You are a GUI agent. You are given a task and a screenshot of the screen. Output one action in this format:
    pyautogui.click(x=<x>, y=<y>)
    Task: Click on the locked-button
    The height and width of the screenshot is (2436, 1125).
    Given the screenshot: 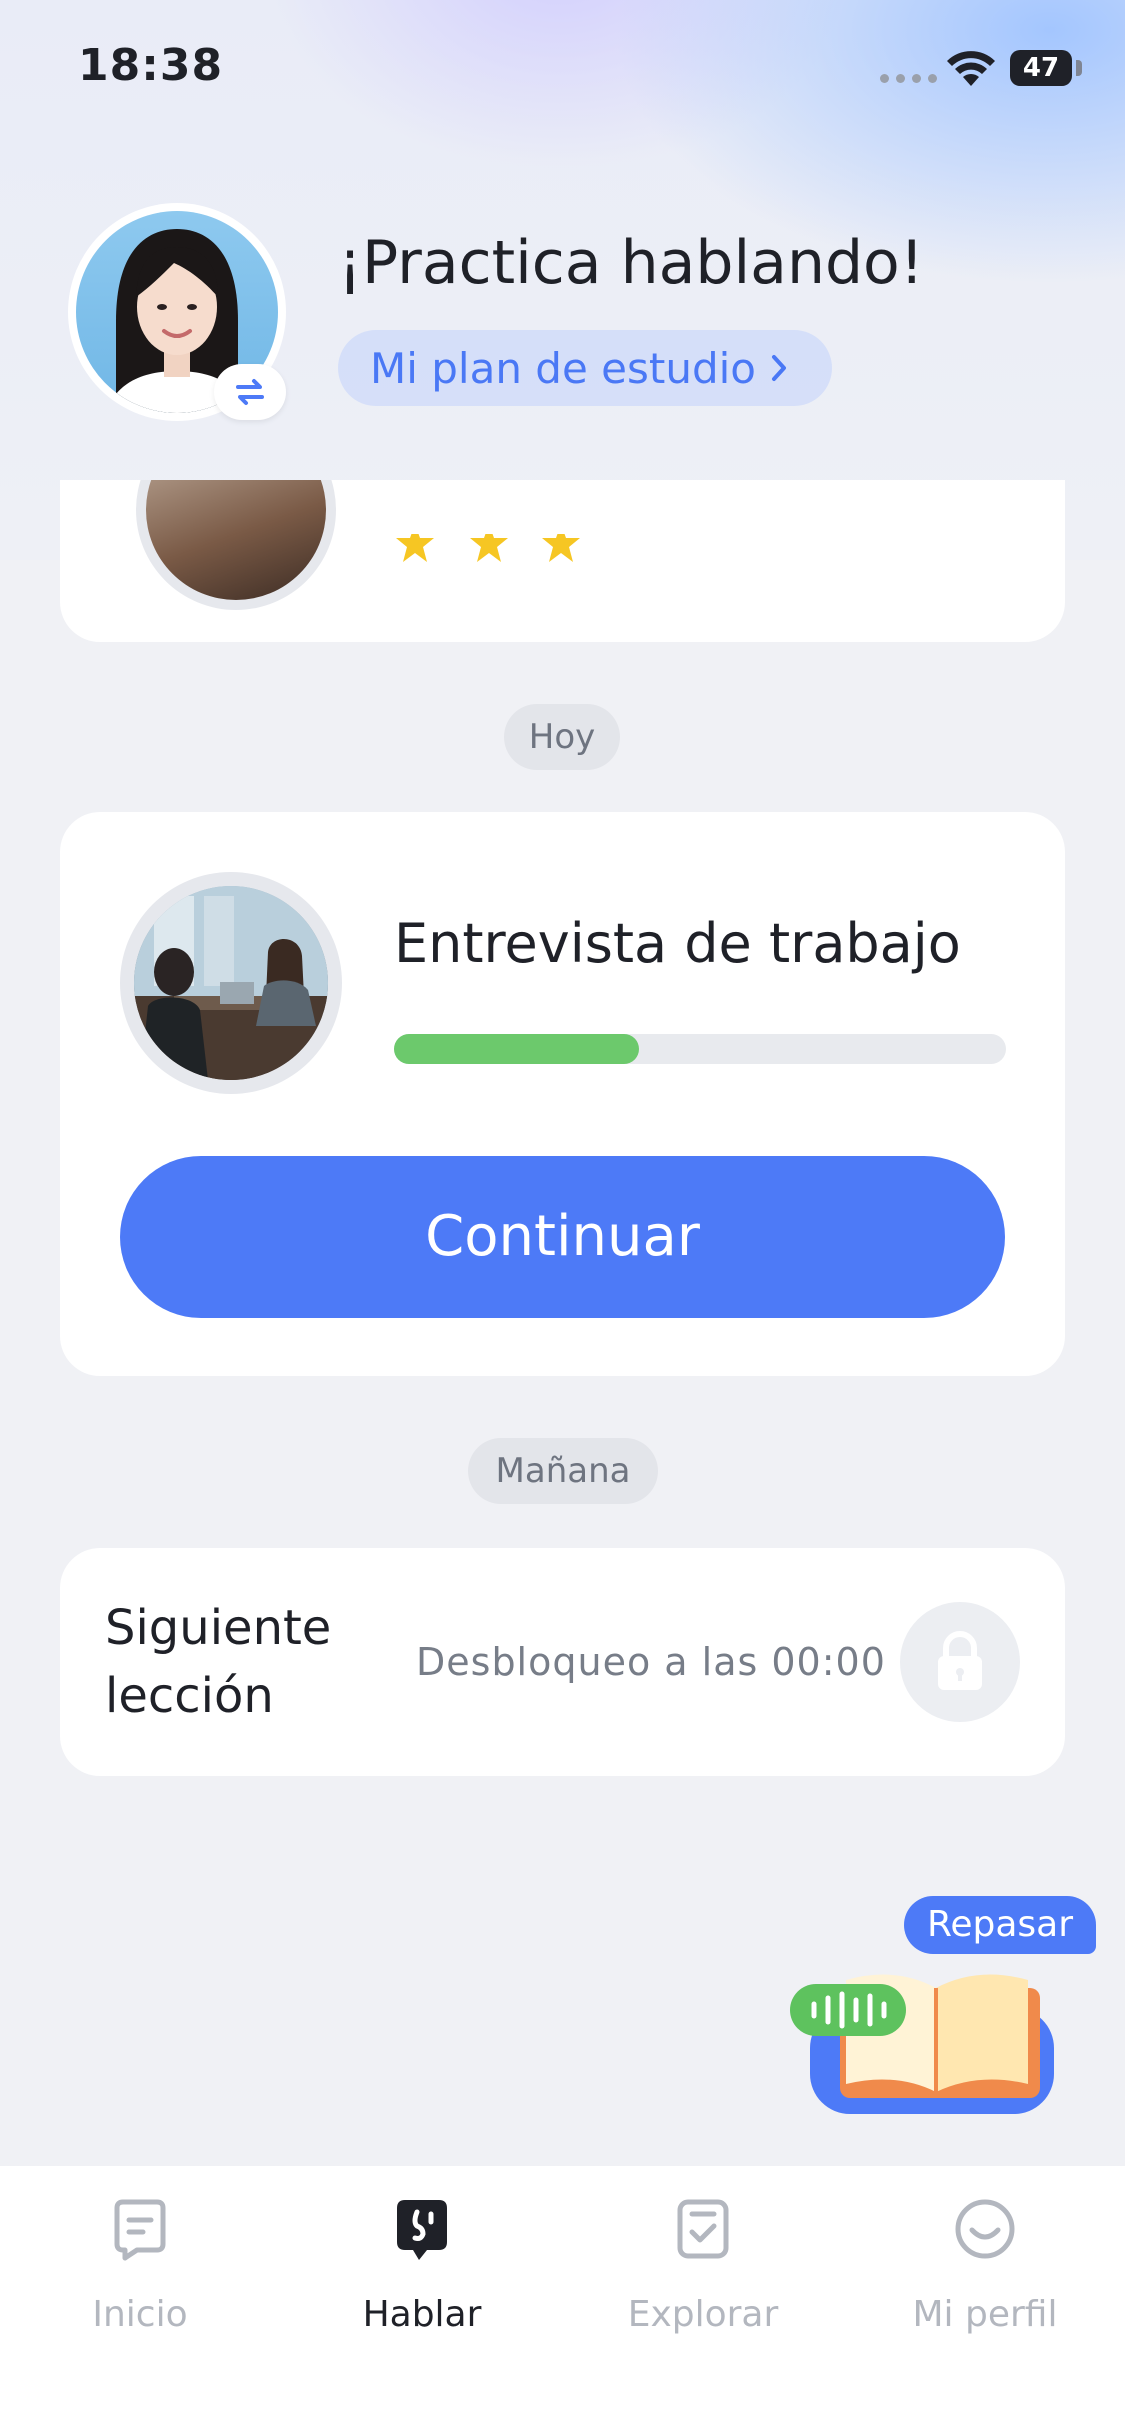 What is the action you would take?
    pyautogui.click(x=960, y=1662)
    